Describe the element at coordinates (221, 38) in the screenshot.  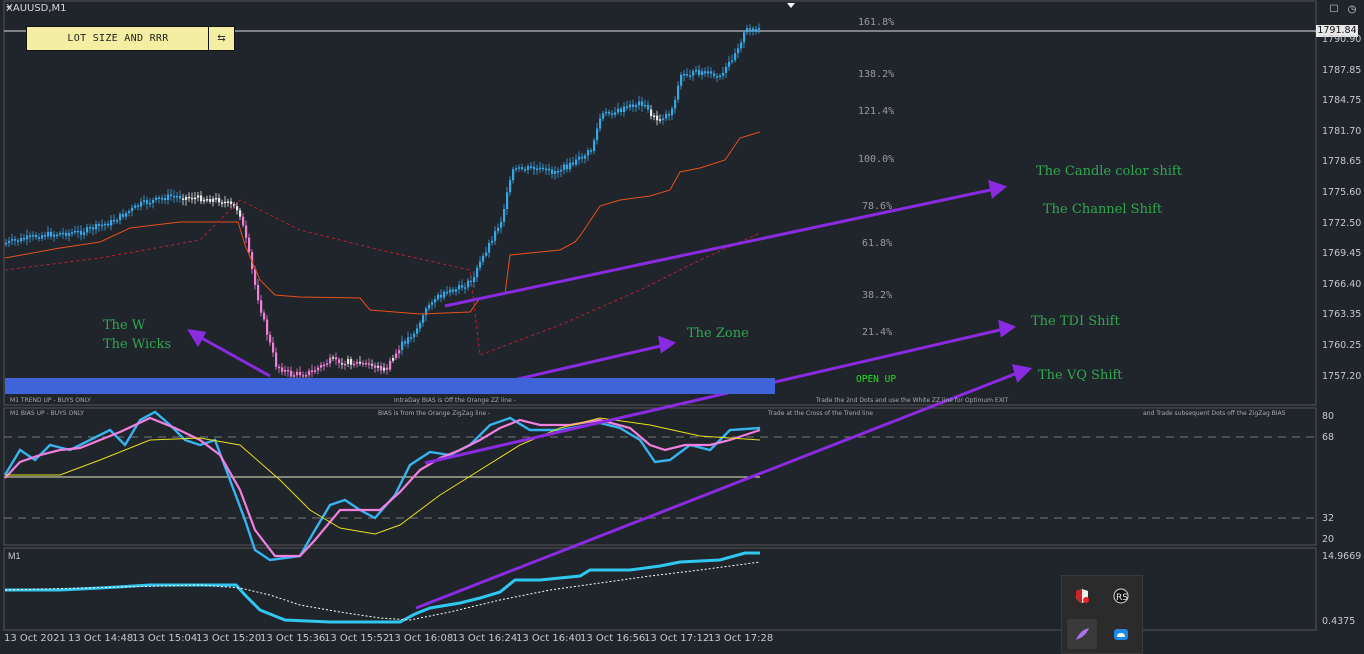
I see `calculator-icon: ⇆` at that location.